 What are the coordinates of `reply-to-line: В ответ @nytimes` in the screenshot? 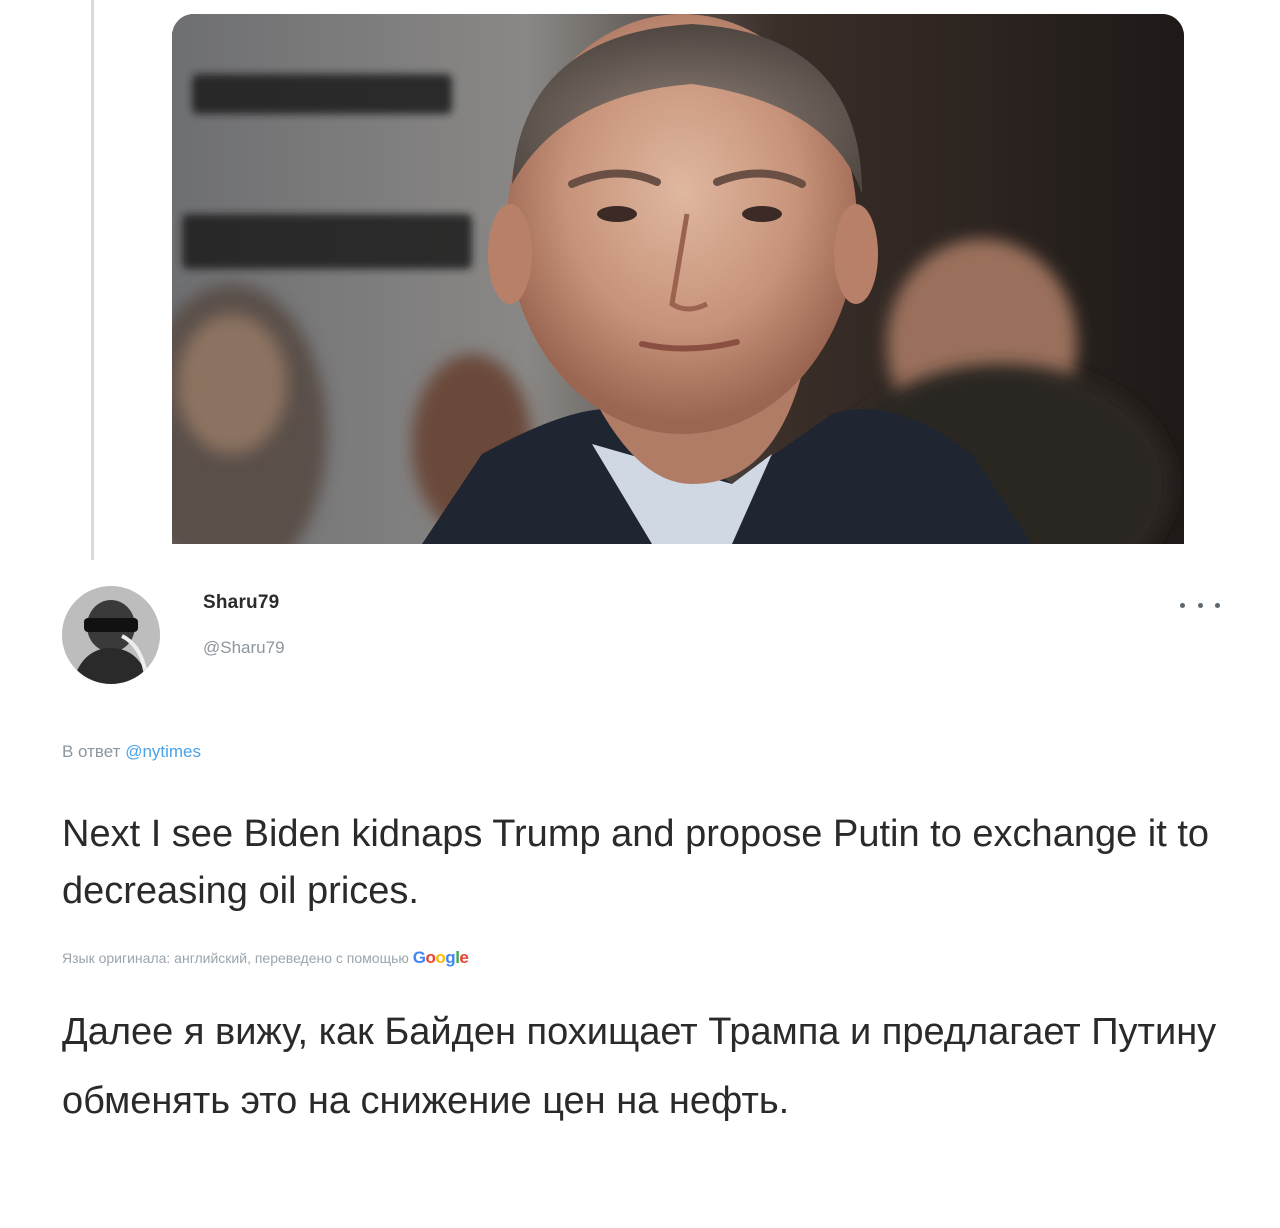 It's located at (131, 752).